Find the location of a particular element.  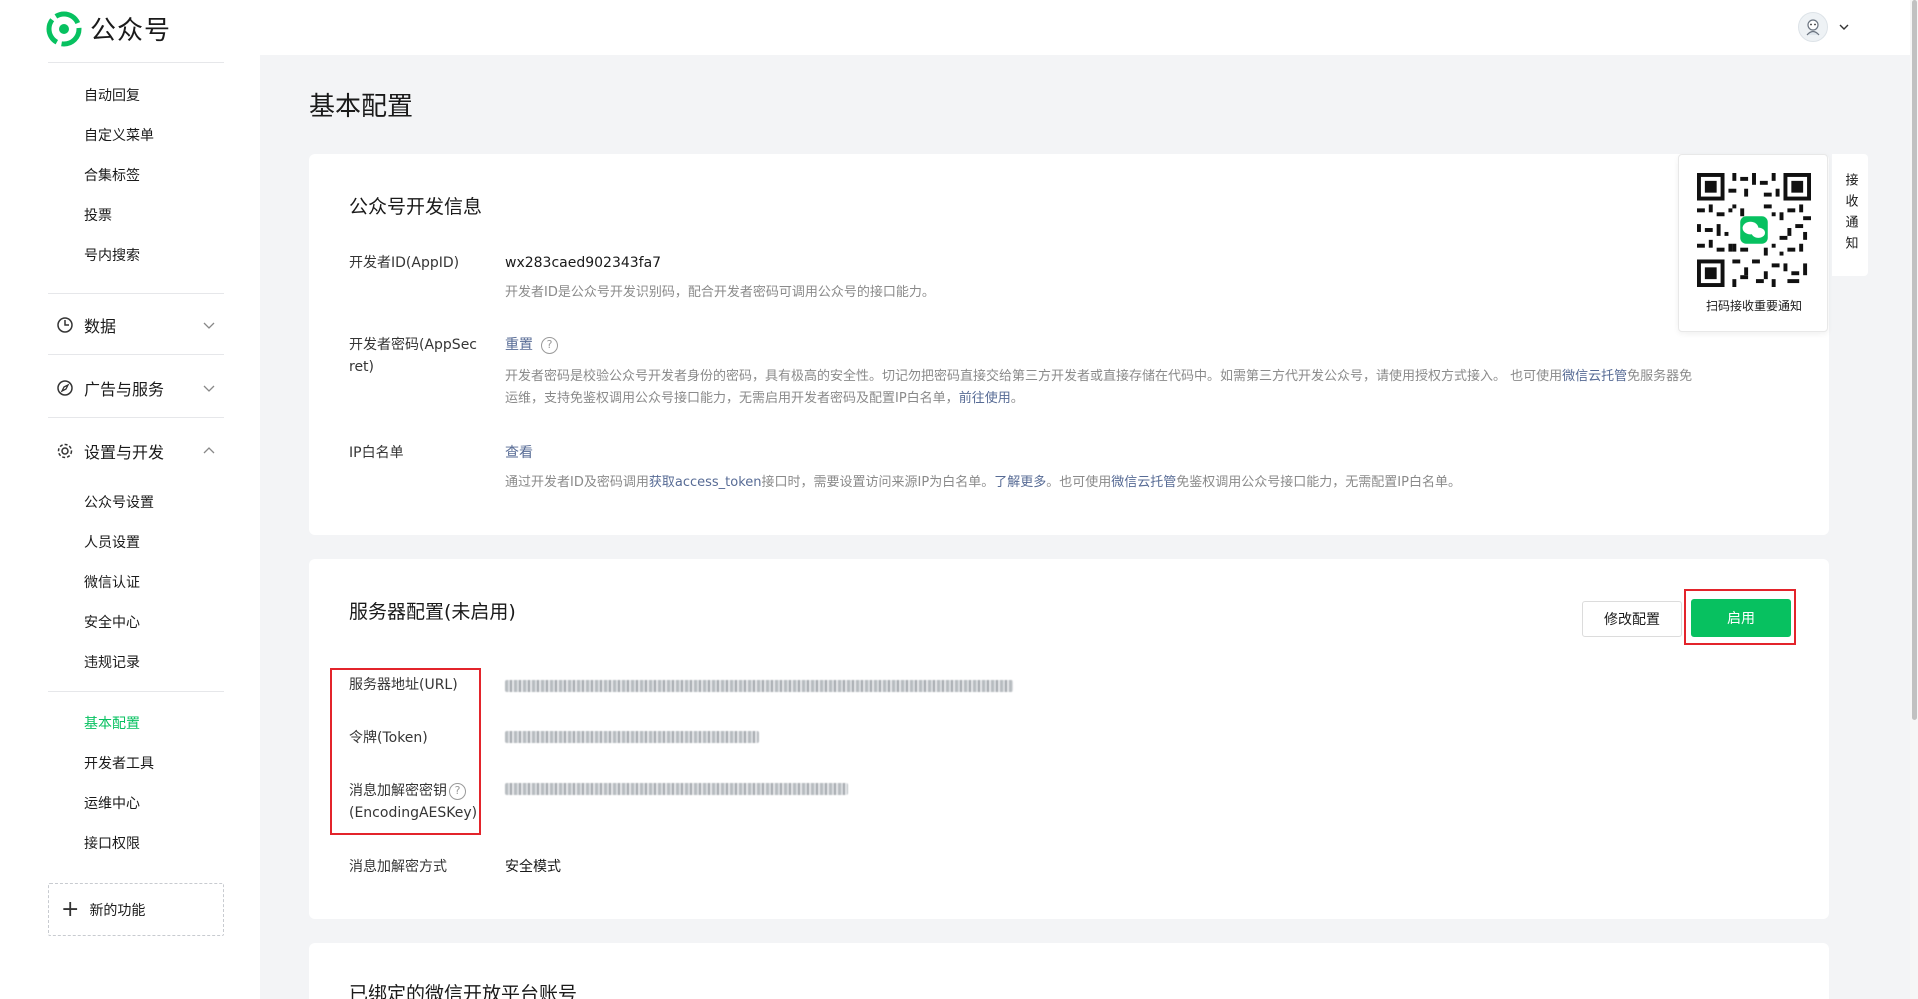

sidebar-group-data: 数据 is located at coordinates (136, 325).